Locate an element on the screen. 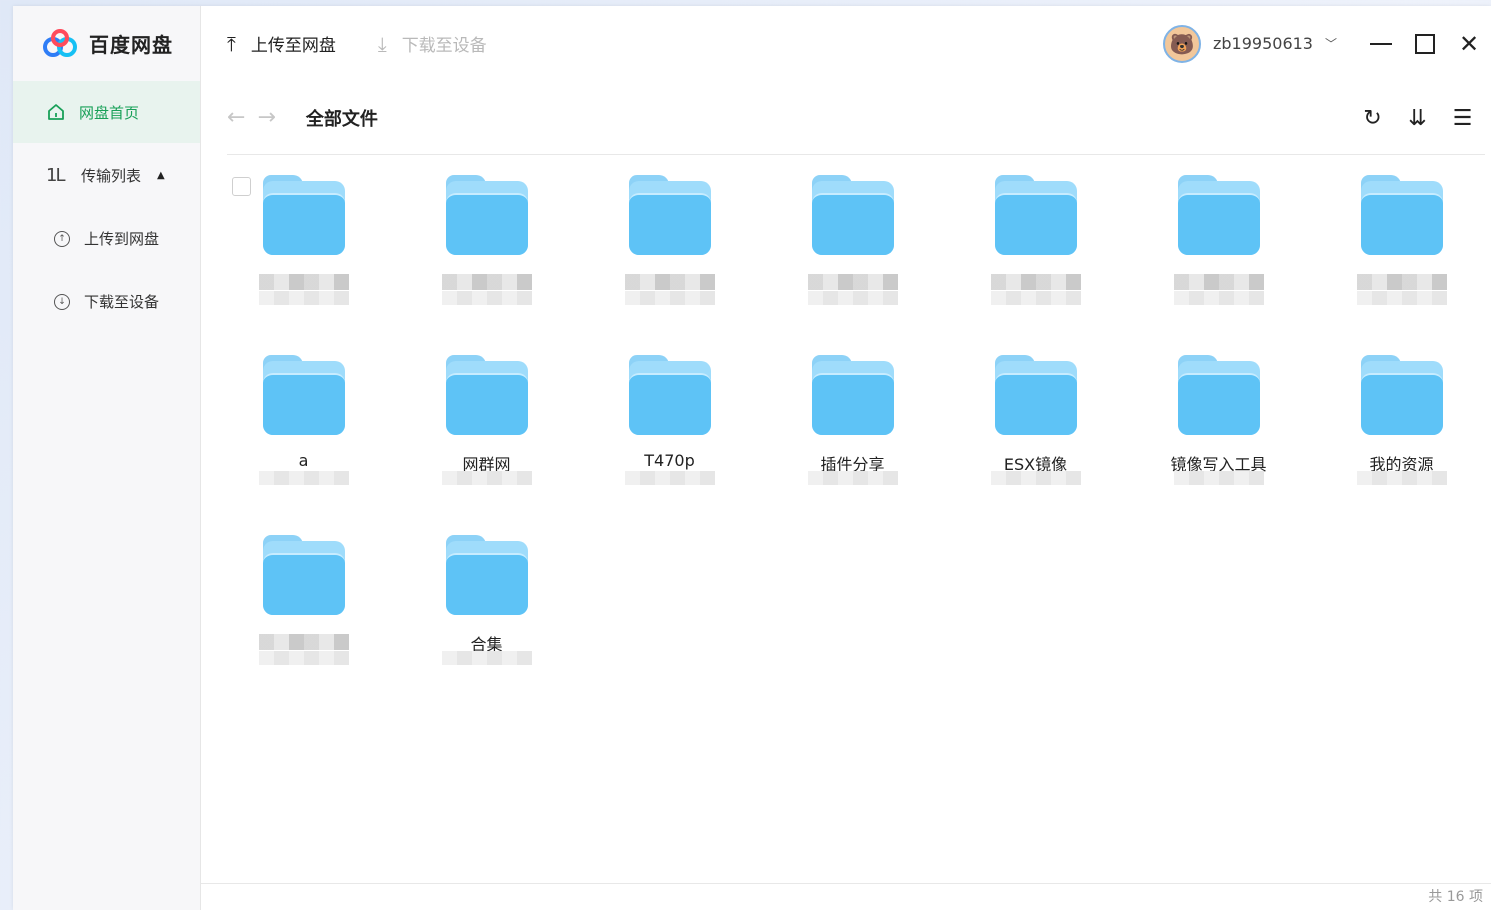 The height and width of the screenshot is (910, 1491). sidebar: 百度网盘 网盘首页 1L 传输列表 ▲ ↑ 上传到网盘 ↓ 下载至设备 is located at coordinates (107, 458).